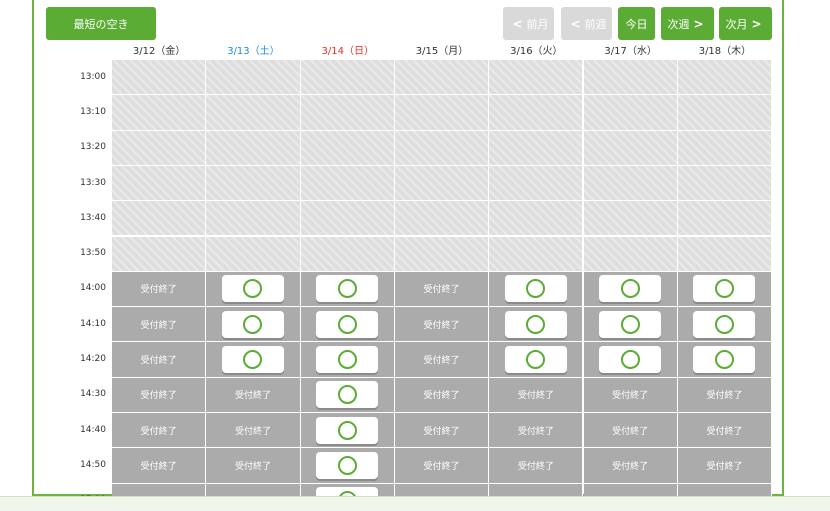 Image resolution: width=830 pixels, height=511 pixels. I want to click on earliest-availability-label: 最短の空き, so click(101, 24).